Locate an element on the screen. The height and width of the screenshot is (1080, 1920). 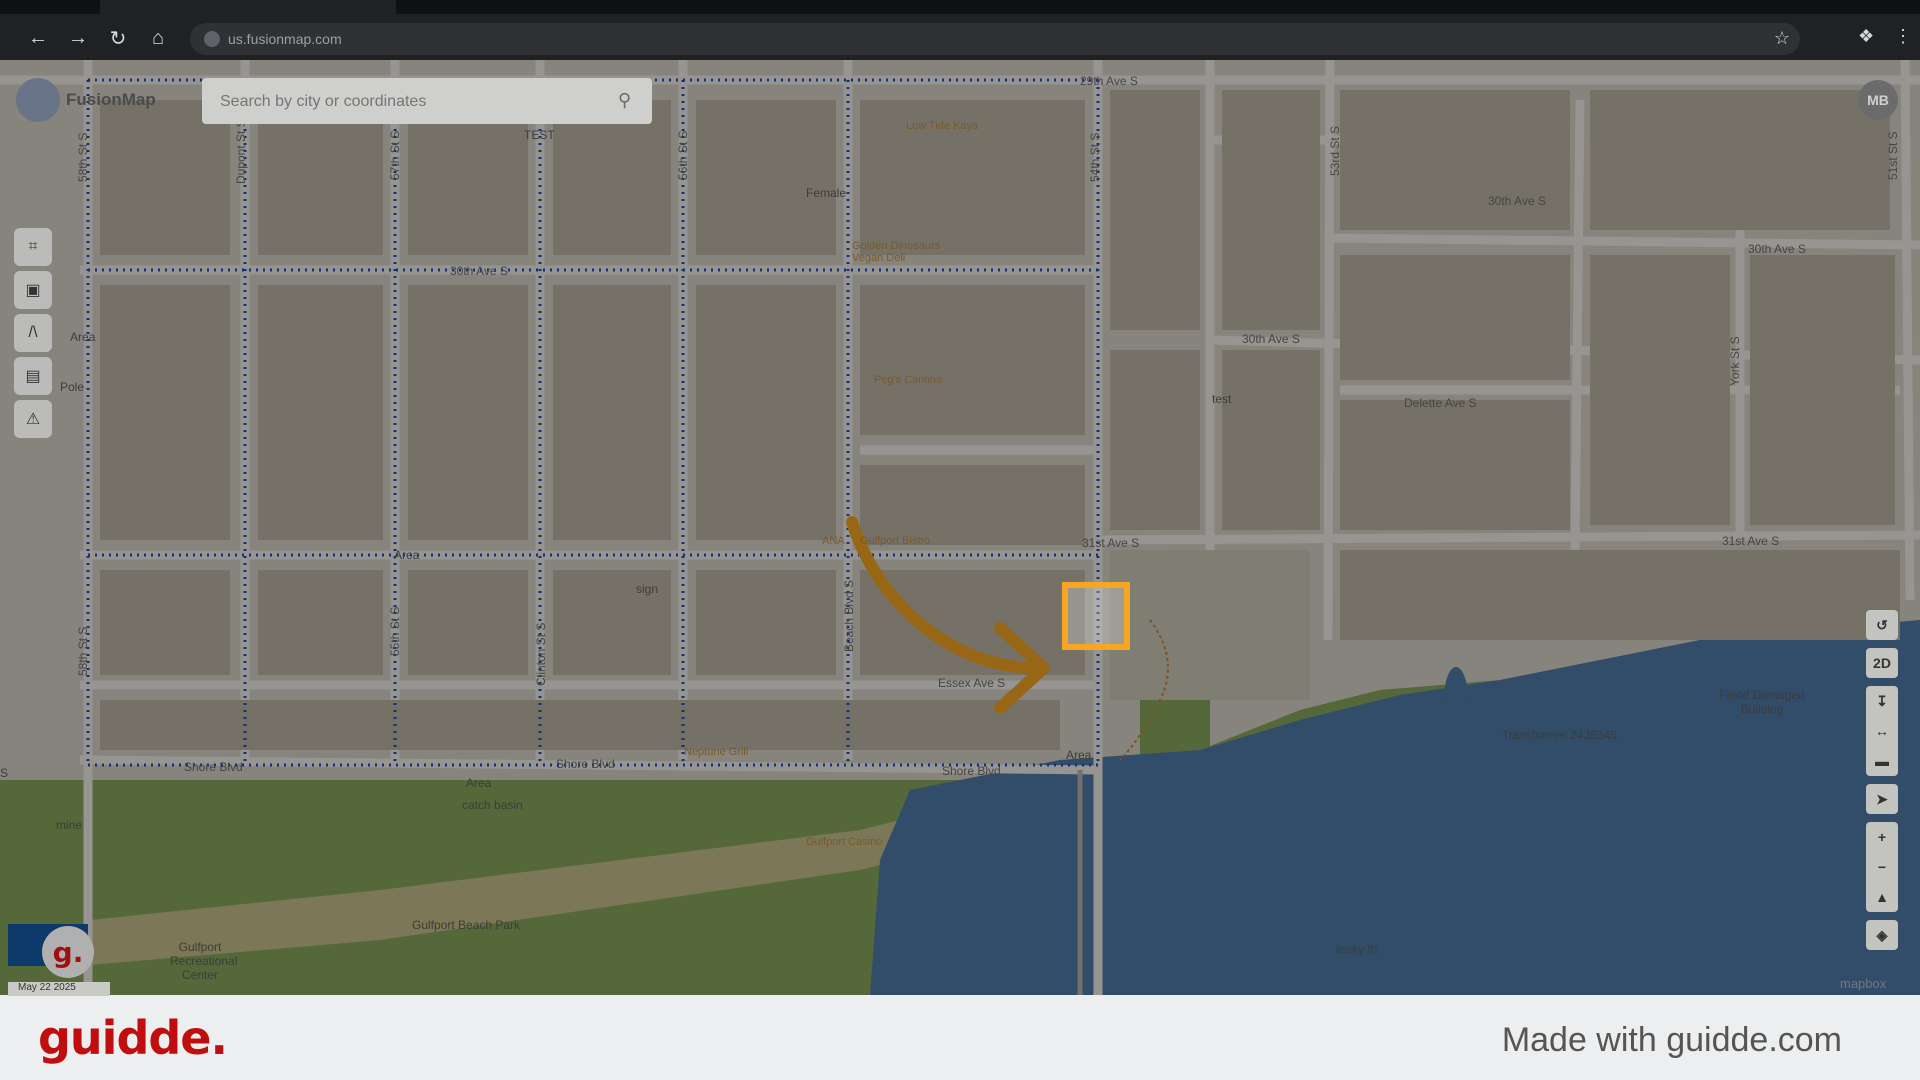
poi-label: Low Tide Kaya is located at coordinates (942, 126).